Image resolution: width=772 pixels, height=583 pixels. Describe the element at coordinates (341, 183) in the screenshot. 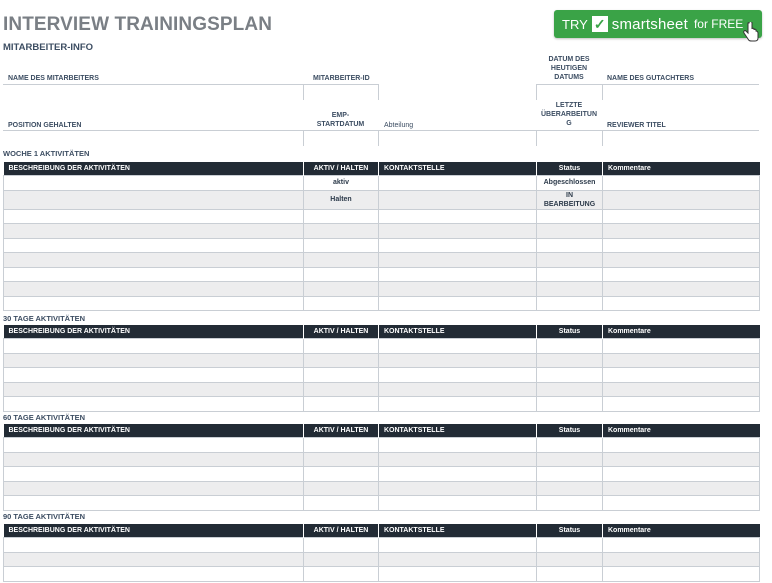

I see `active-cell: aktiv` at that location.